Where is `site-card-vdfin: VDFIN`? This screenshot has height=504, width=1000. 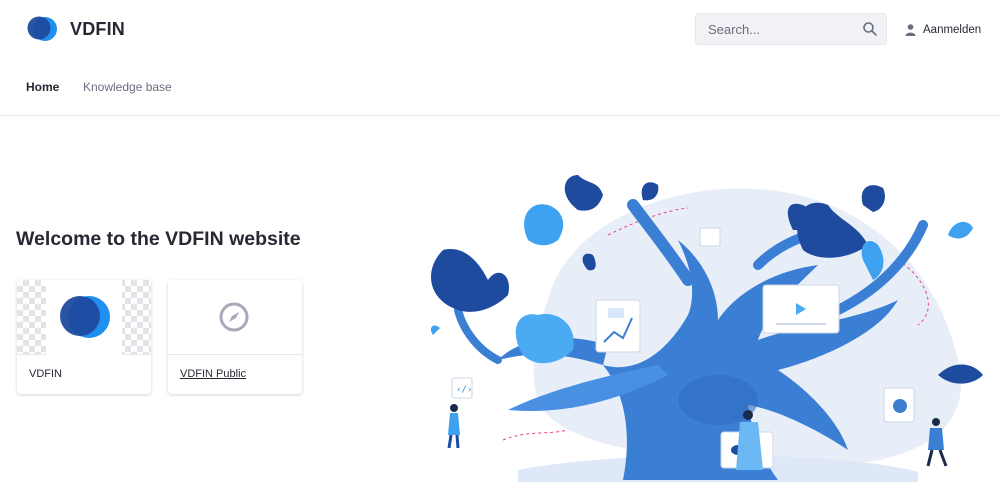 site-card-vdfin: VDFIN is located at coordinates (84, 337).